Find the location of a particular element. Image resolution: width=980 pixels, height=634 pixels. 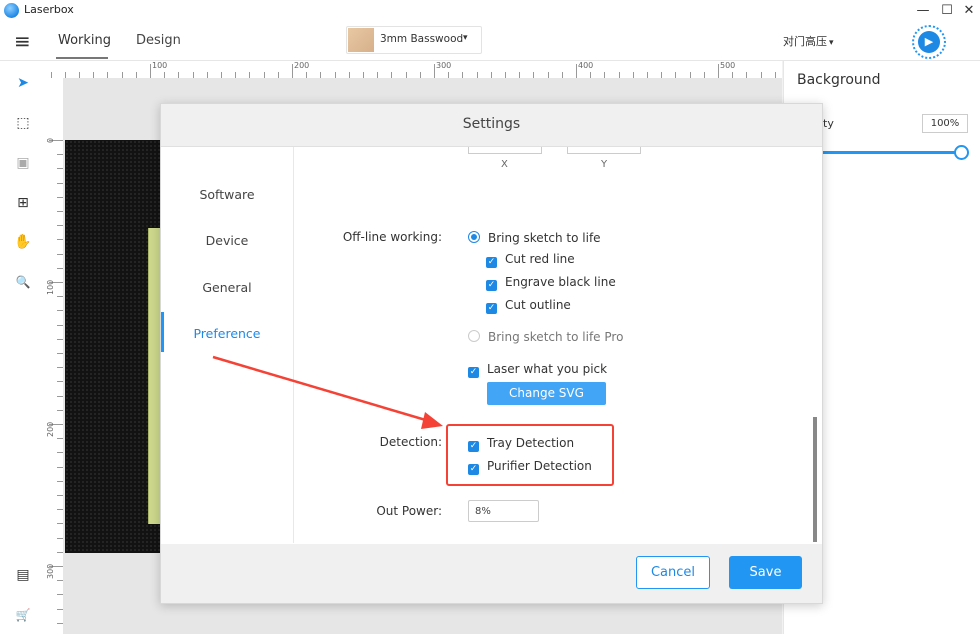

nav-software: Software is located at coordinates (227, 194).